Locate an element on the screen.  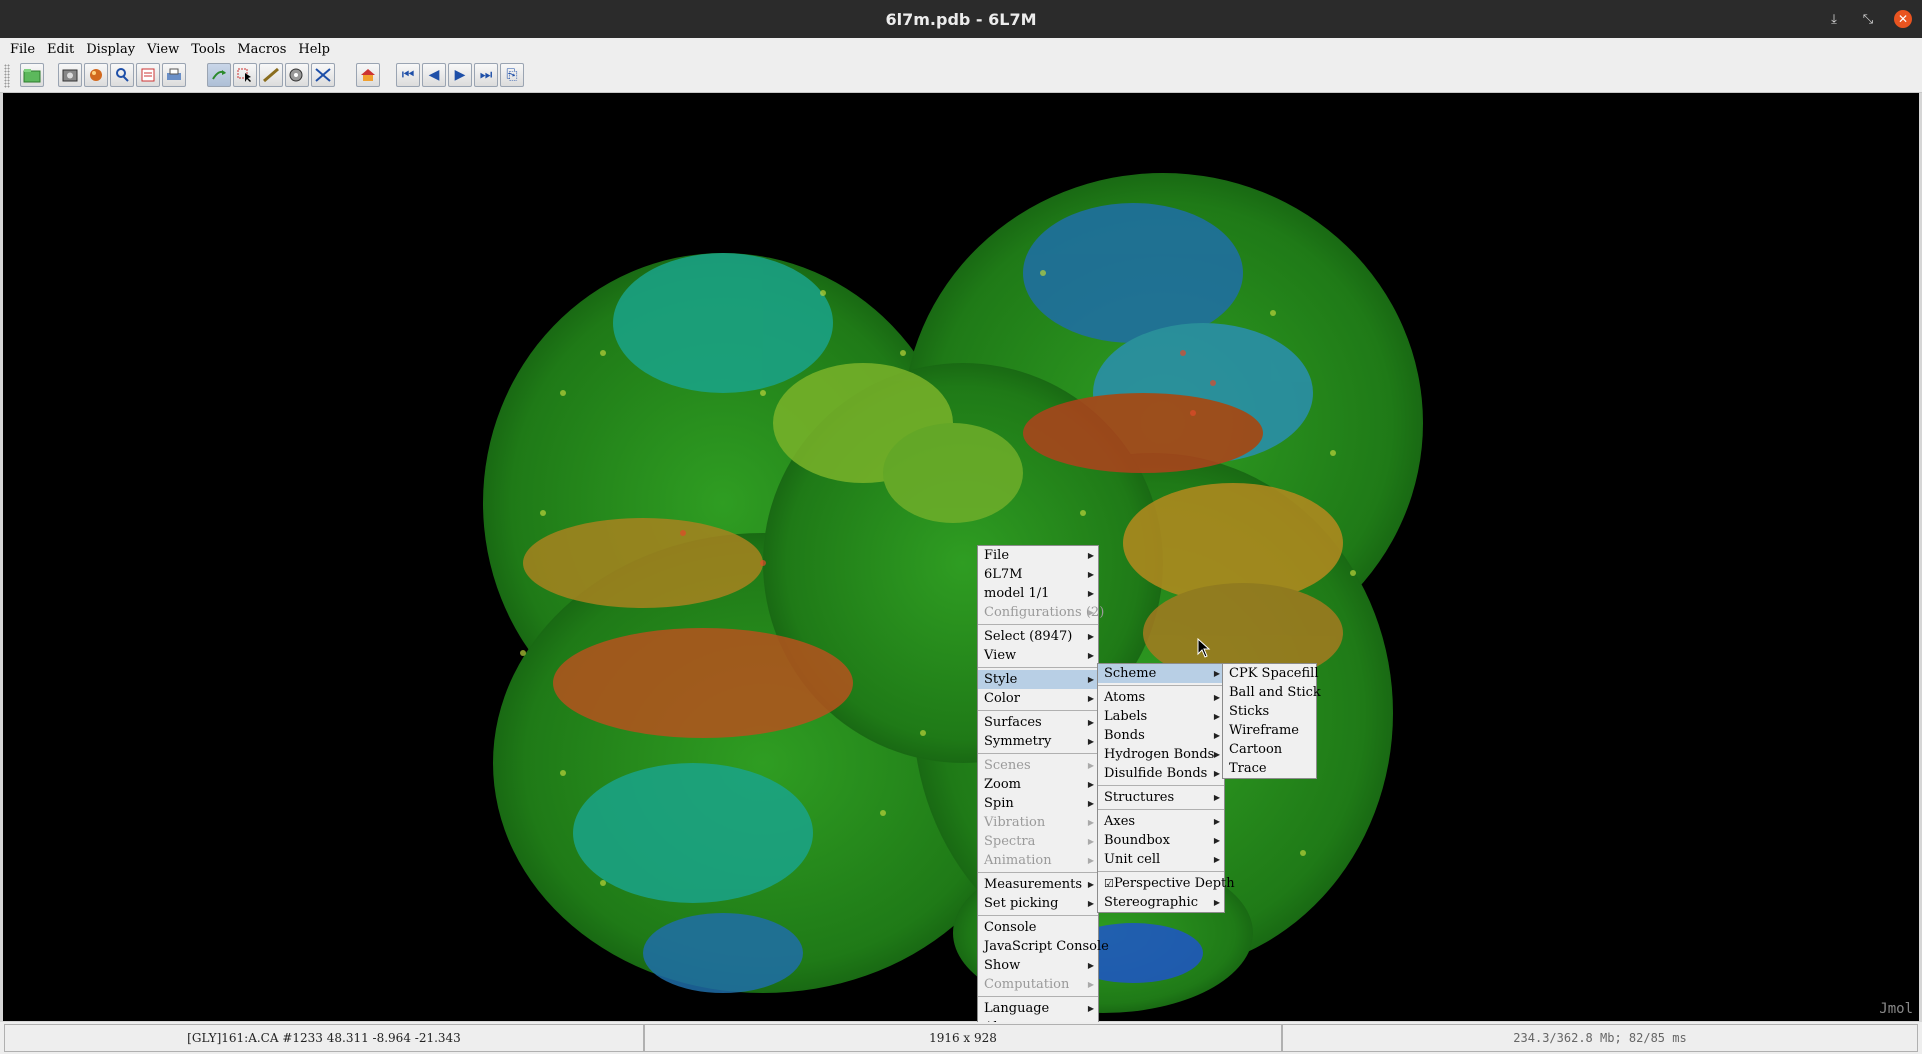
menu-item-spin: Spin ▶ is located at coordinates (1038, 803).